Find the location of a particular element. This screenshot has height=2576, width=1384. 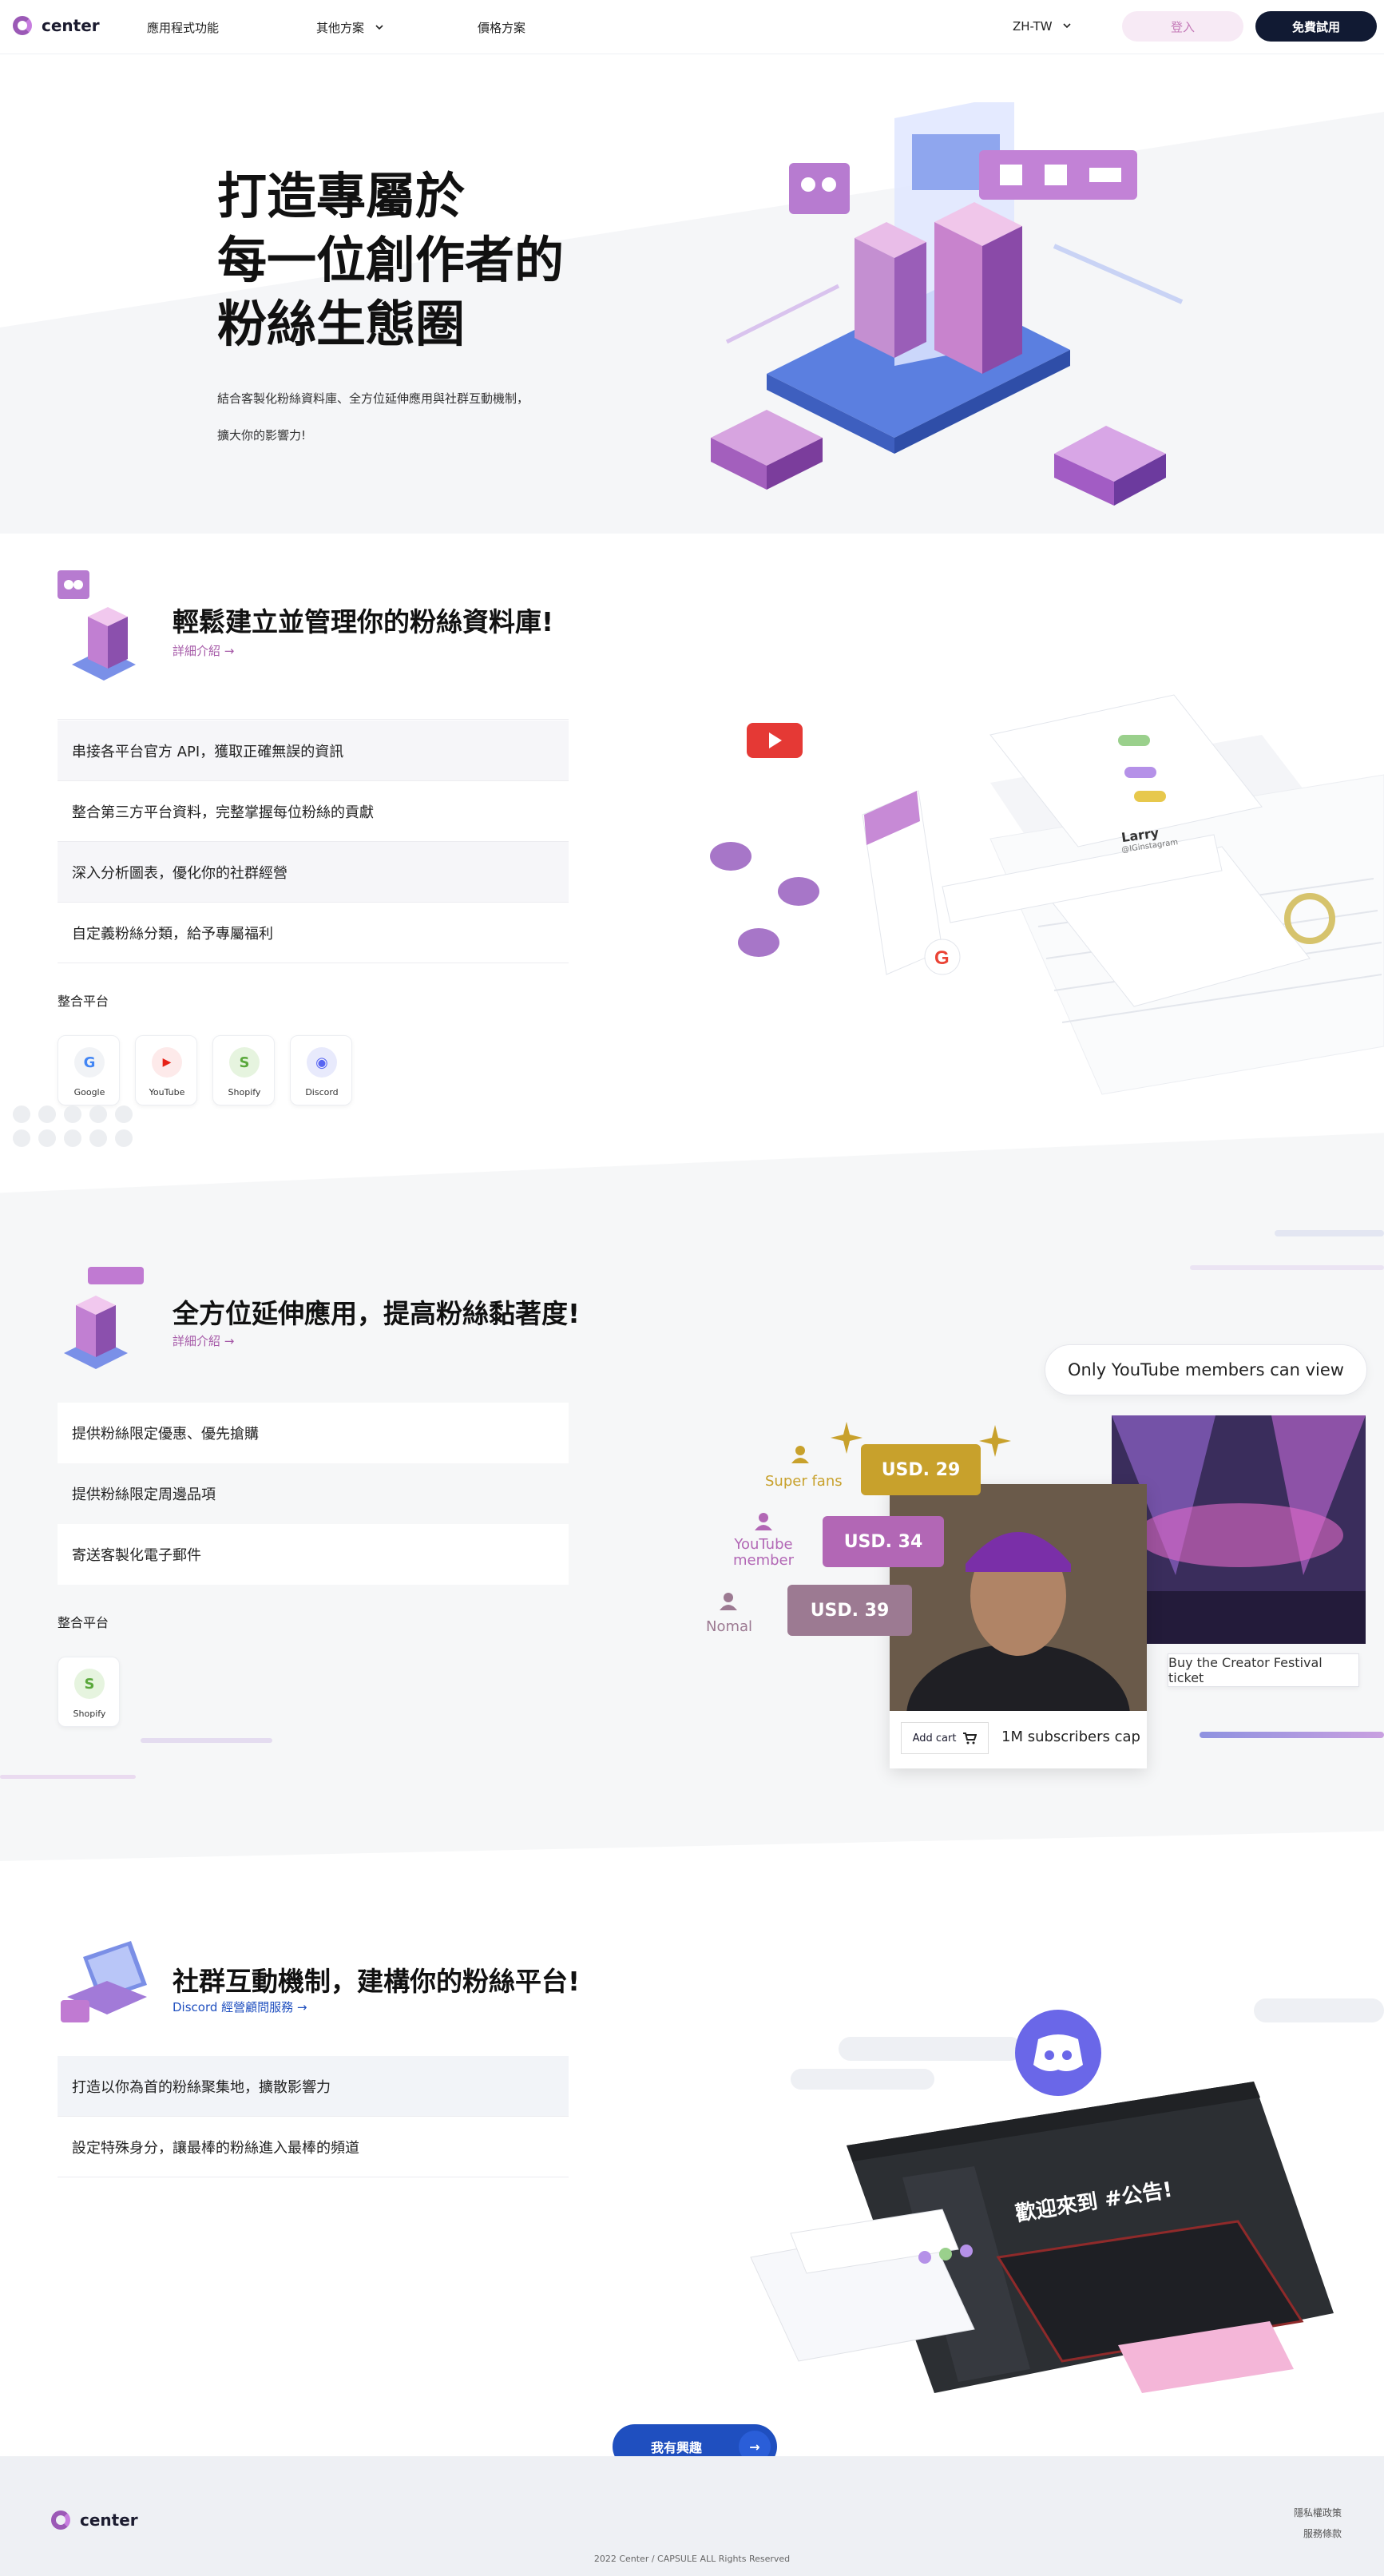

discord-glyph: ◉ is located at coordinates (321, 1062).